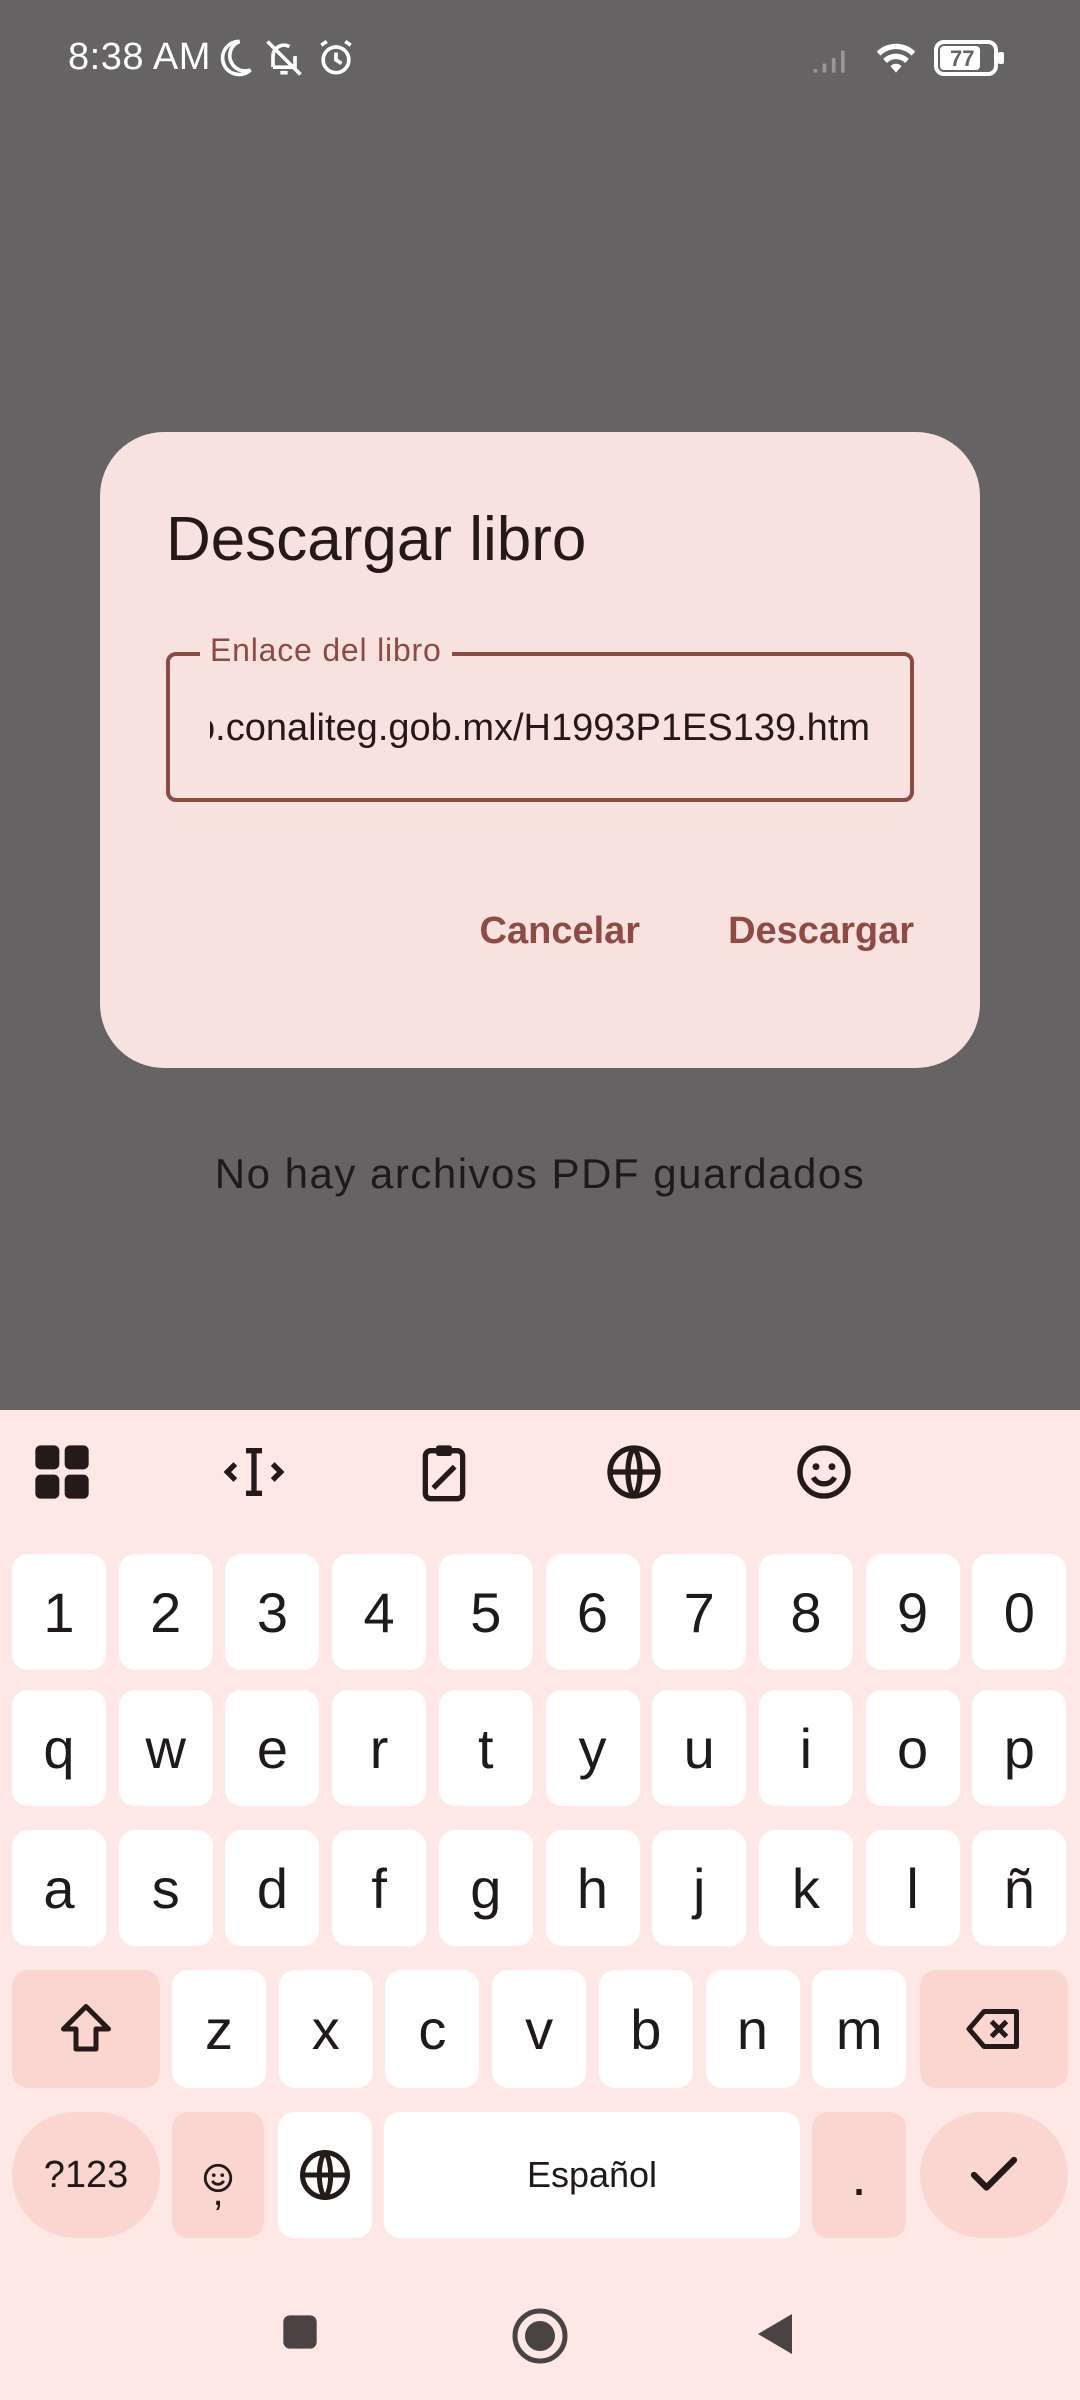 The image size is (1080, 2400). What do you see at coordinates (1019, 1612) in the screenshot?
I see `key-0: 0` at bounding box center [1019, 1612].